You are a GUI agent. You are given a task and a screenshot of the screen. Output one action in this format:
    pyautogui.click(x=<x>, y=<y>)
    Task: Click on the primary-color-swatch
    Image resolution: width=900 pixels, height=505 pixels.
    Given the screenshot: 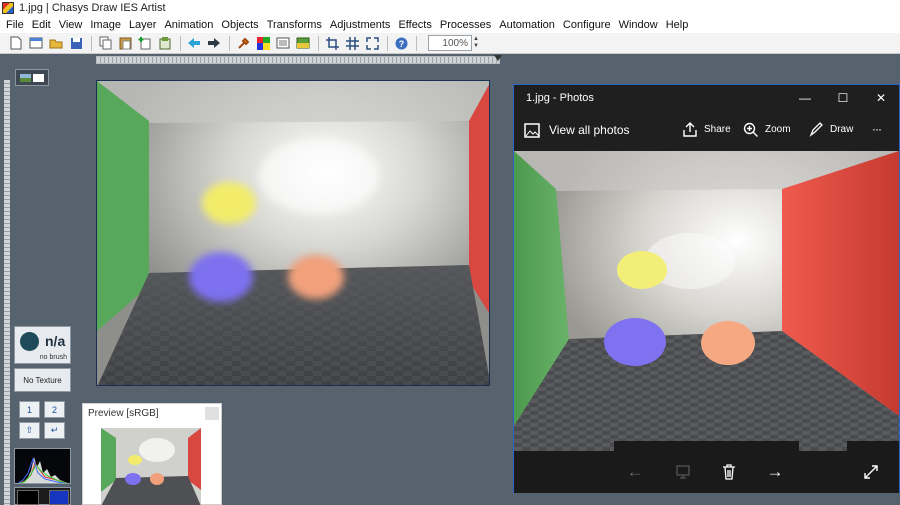 What is the action you would take?
    pyautogui.click(x=28, y=497)
    